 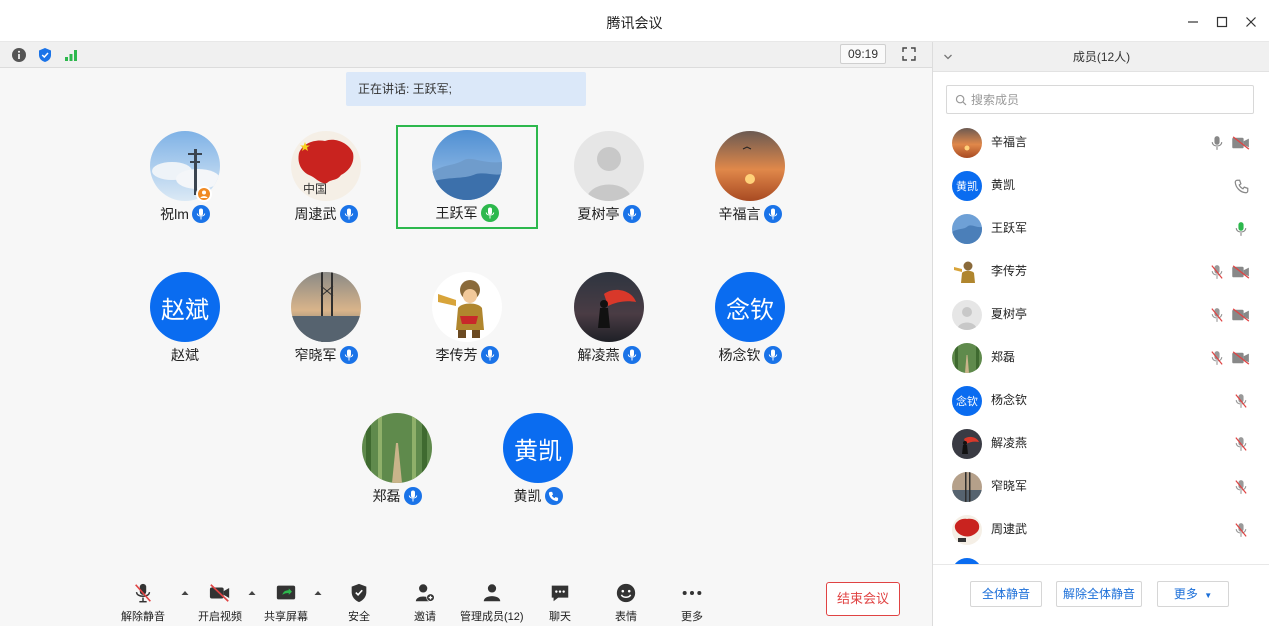 What do you see at coordinates (286, 602) in the screenshot?
I see `share-screen-button: 共享屏幕` at bounding box center [286, 602].